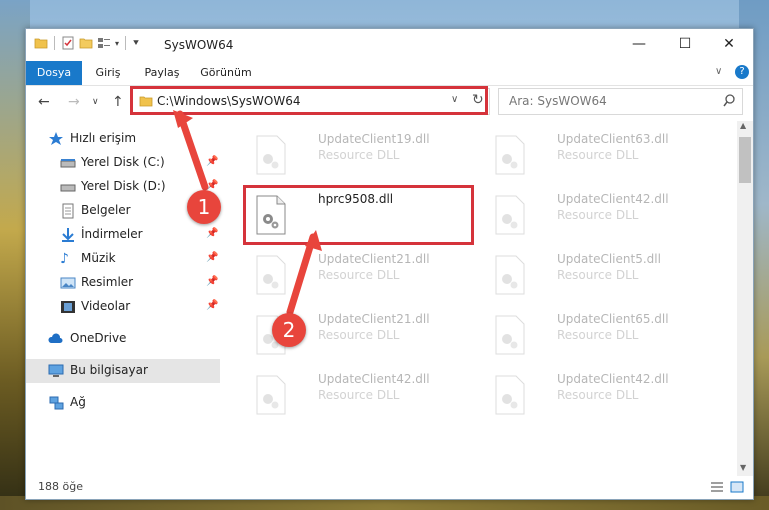 The height and width of the screenshot is (510, 769). What do you see at coordinates (204, 207) in the screenshot?
I see `step-badge-1: 1` at bounding box center [204, 207].